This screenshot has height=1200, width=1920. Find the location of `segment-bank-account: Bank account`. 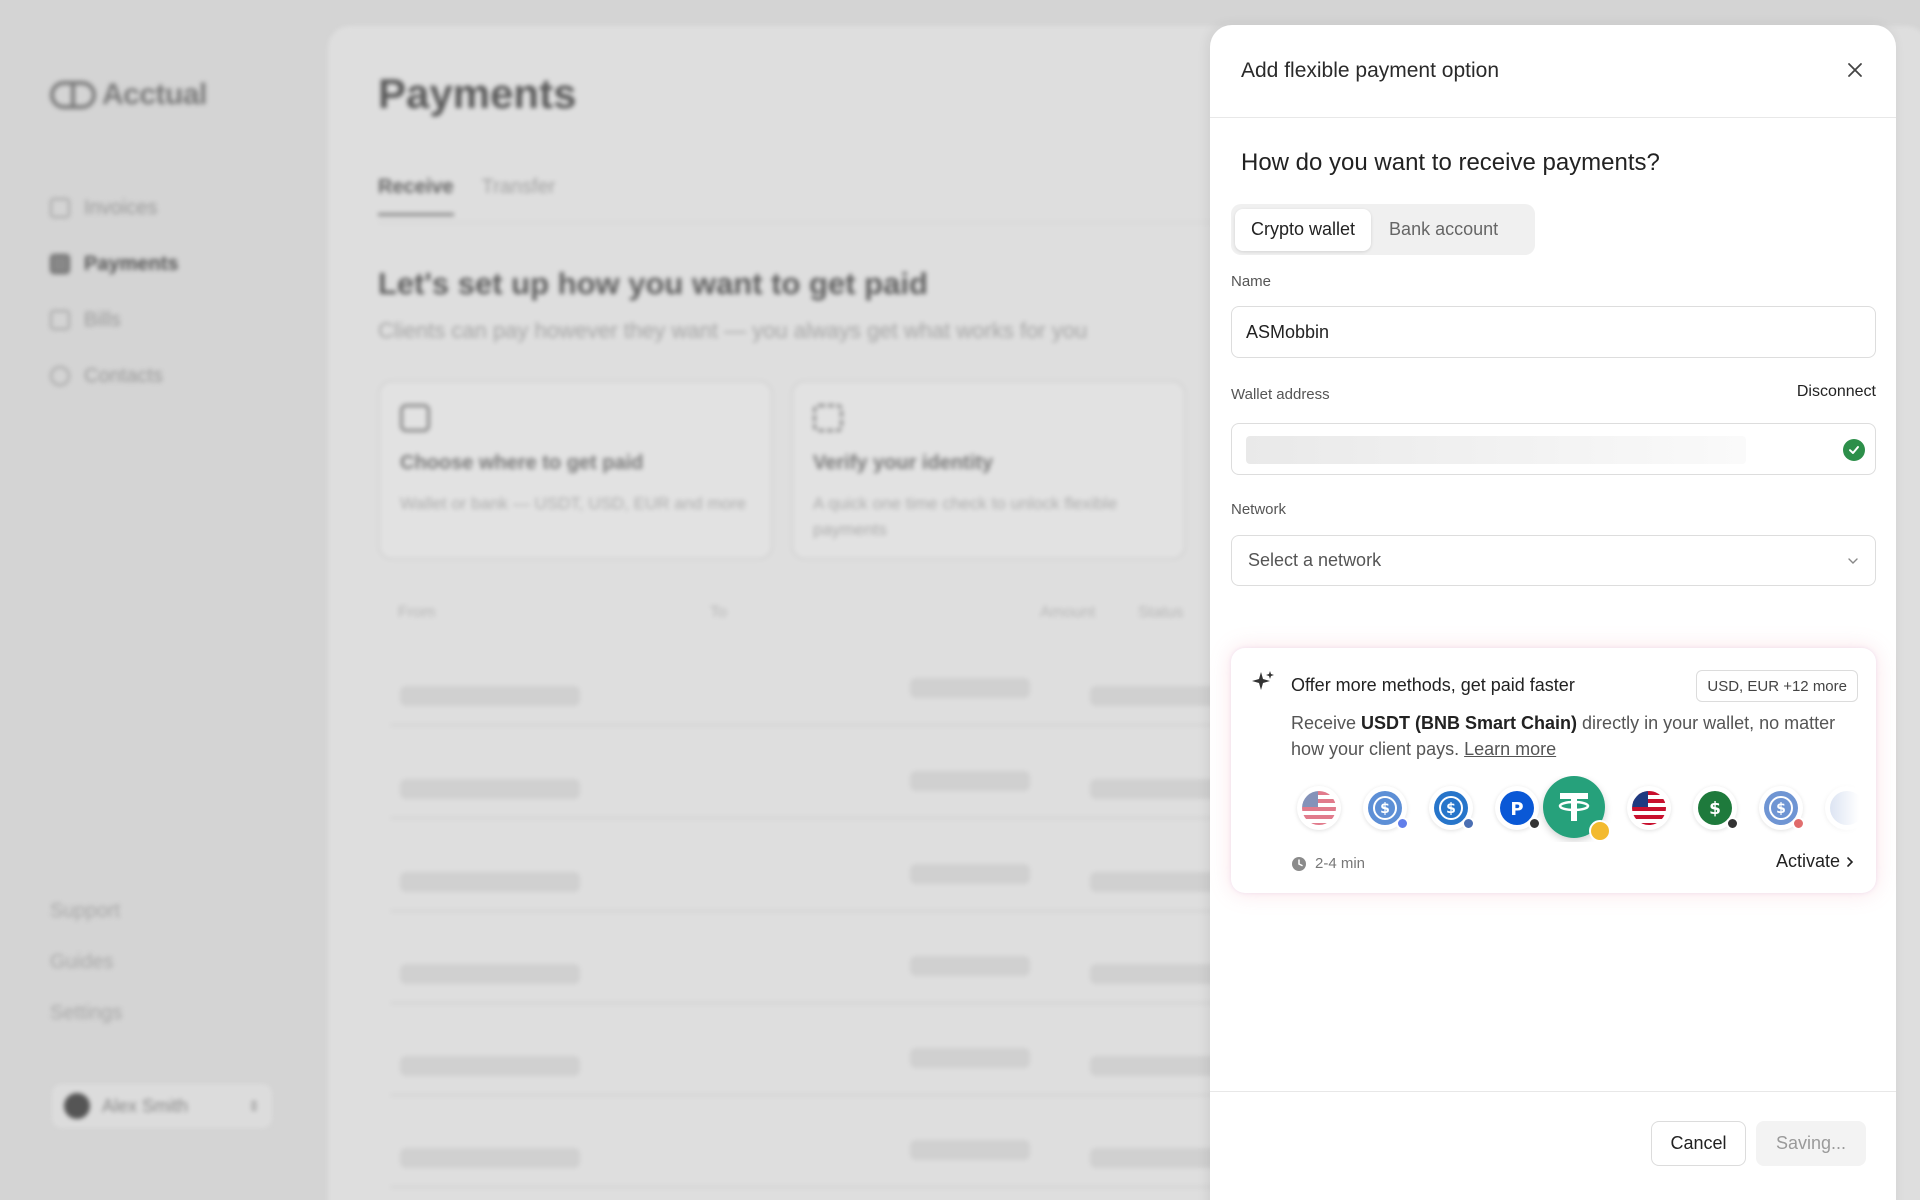

segment-bank-account: Bank account is located at coordinates (1443, 230).